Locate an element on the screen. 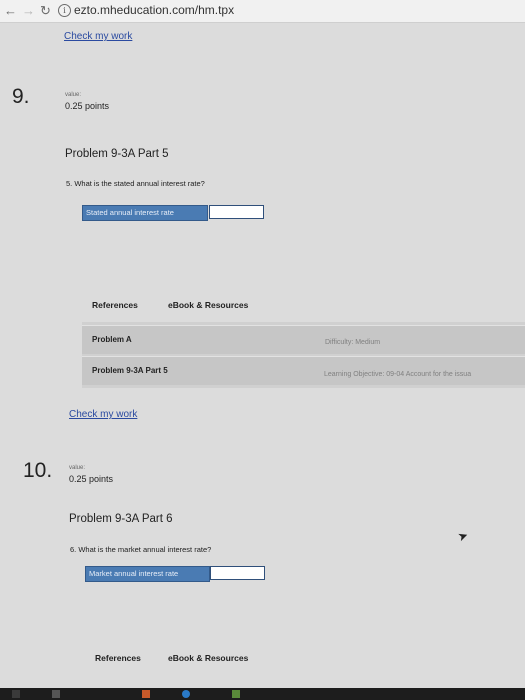 The height and width of the screenshot is (700, 525). problem-title: Problem 9-3A Part 6 is located at coordinates (121, 519).